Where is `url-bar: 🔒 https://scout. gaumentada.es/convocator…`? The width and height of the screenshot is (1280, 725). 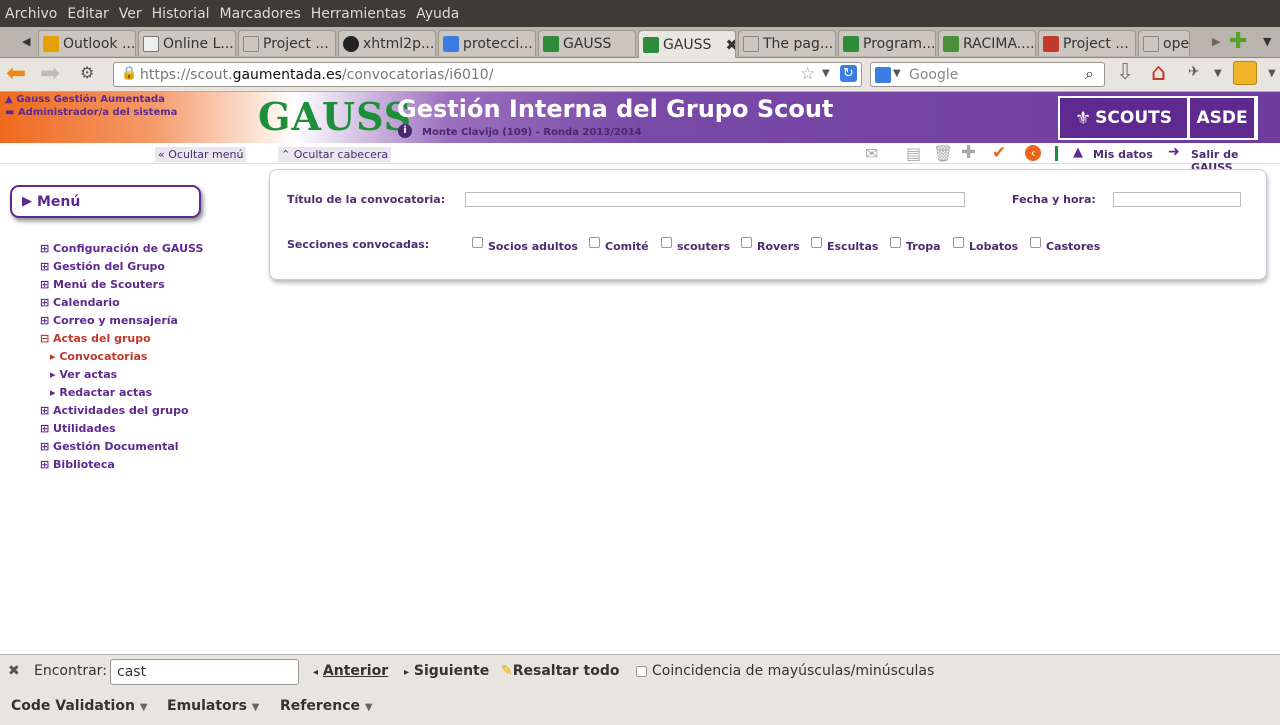 url-bar: 🔒 https://scout. gaumentada.es/convocator… is located at coordinates (487, 74).